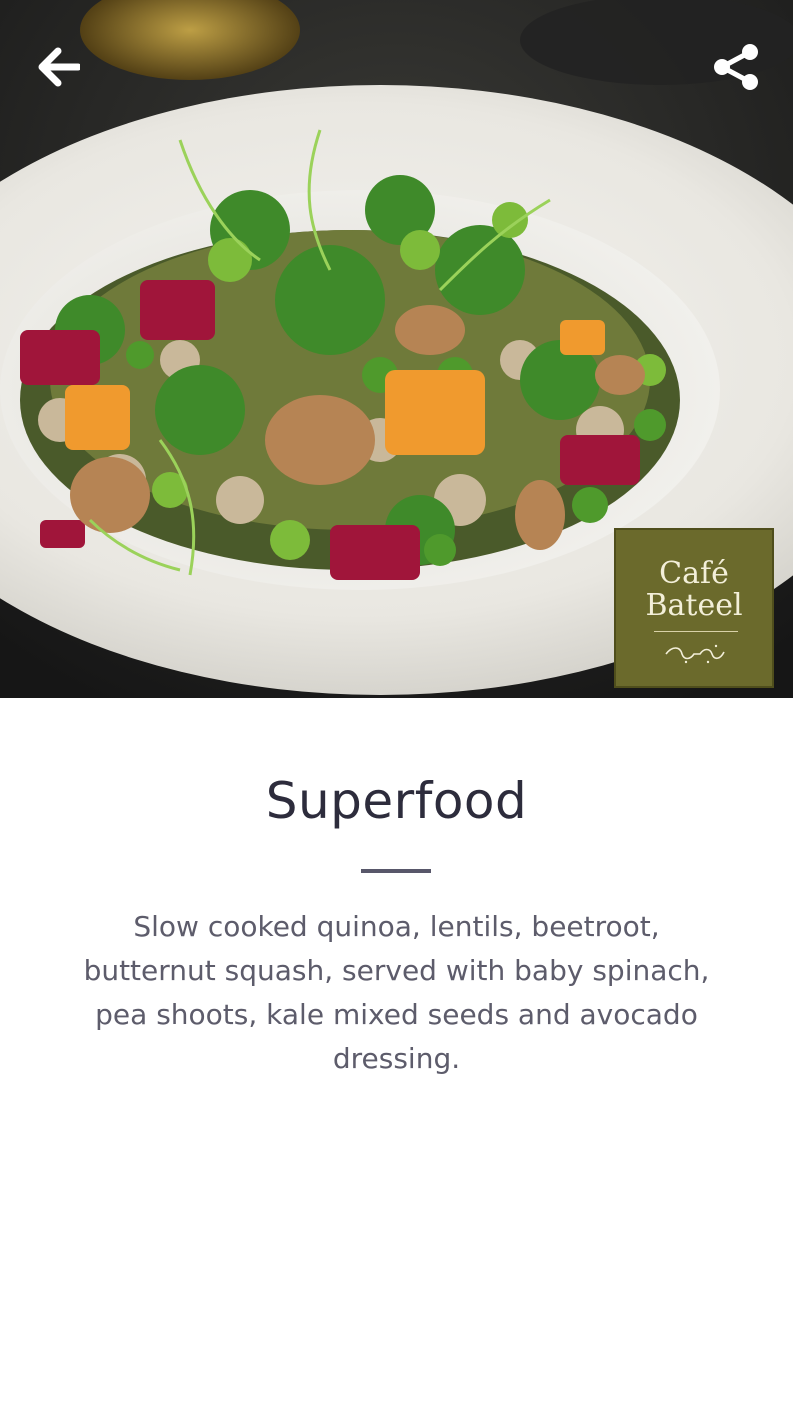 This screenshot has height=1403, width=793. I want to click on share-button, so click(736, 67).